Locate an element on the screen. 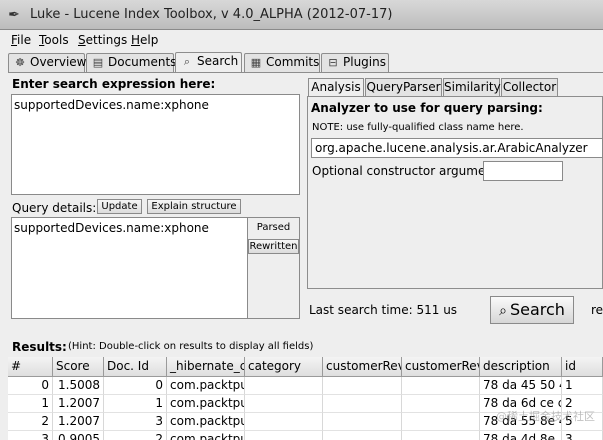 This screenshot has width=603, height=440. ctor-arg-label: Optional constructor argument: is located at coordinates (407, 171).